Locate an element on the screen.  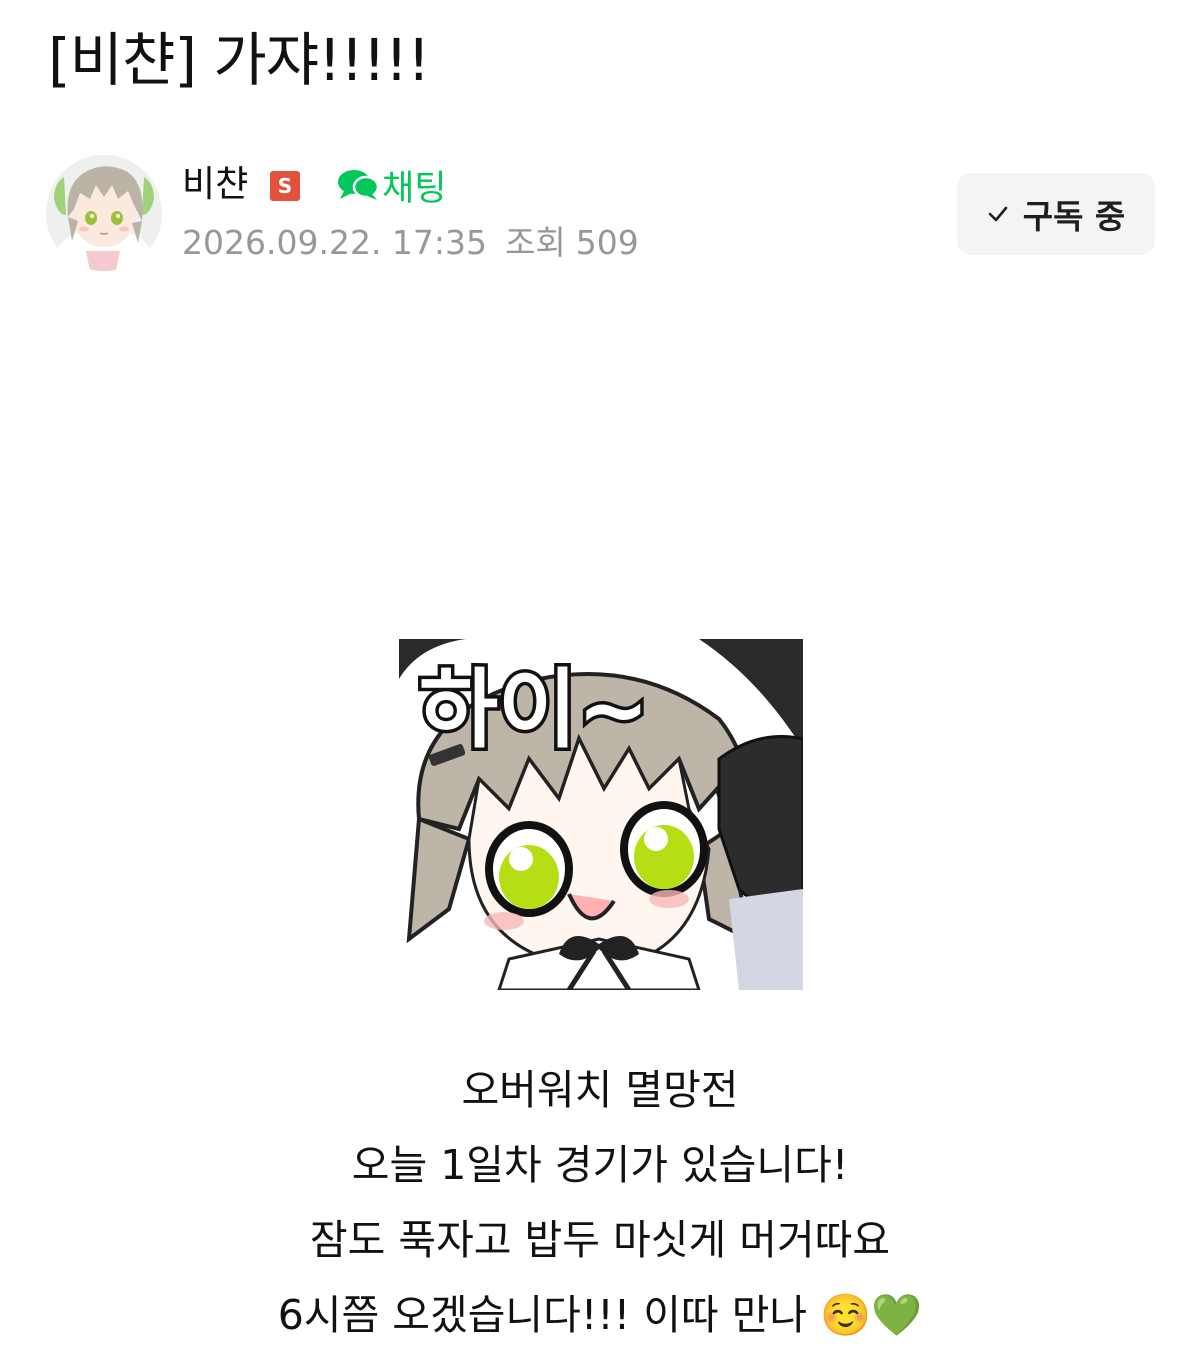
views-number: 509 is located at coordinates (607, 242).